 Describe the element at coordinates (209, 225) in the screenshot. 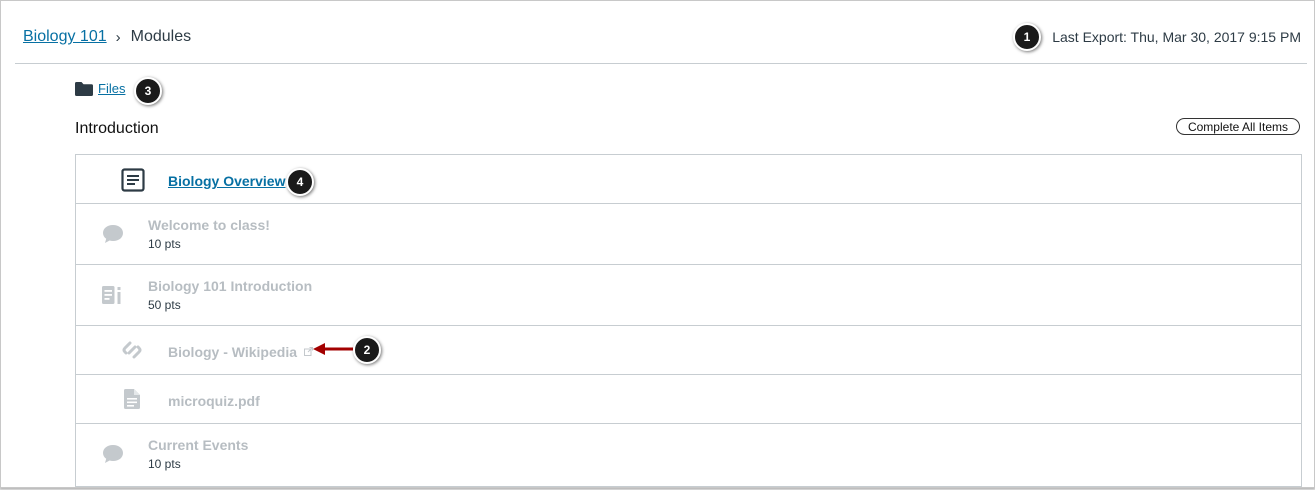

I see `module-item-title: Welcome to class!` at that location.